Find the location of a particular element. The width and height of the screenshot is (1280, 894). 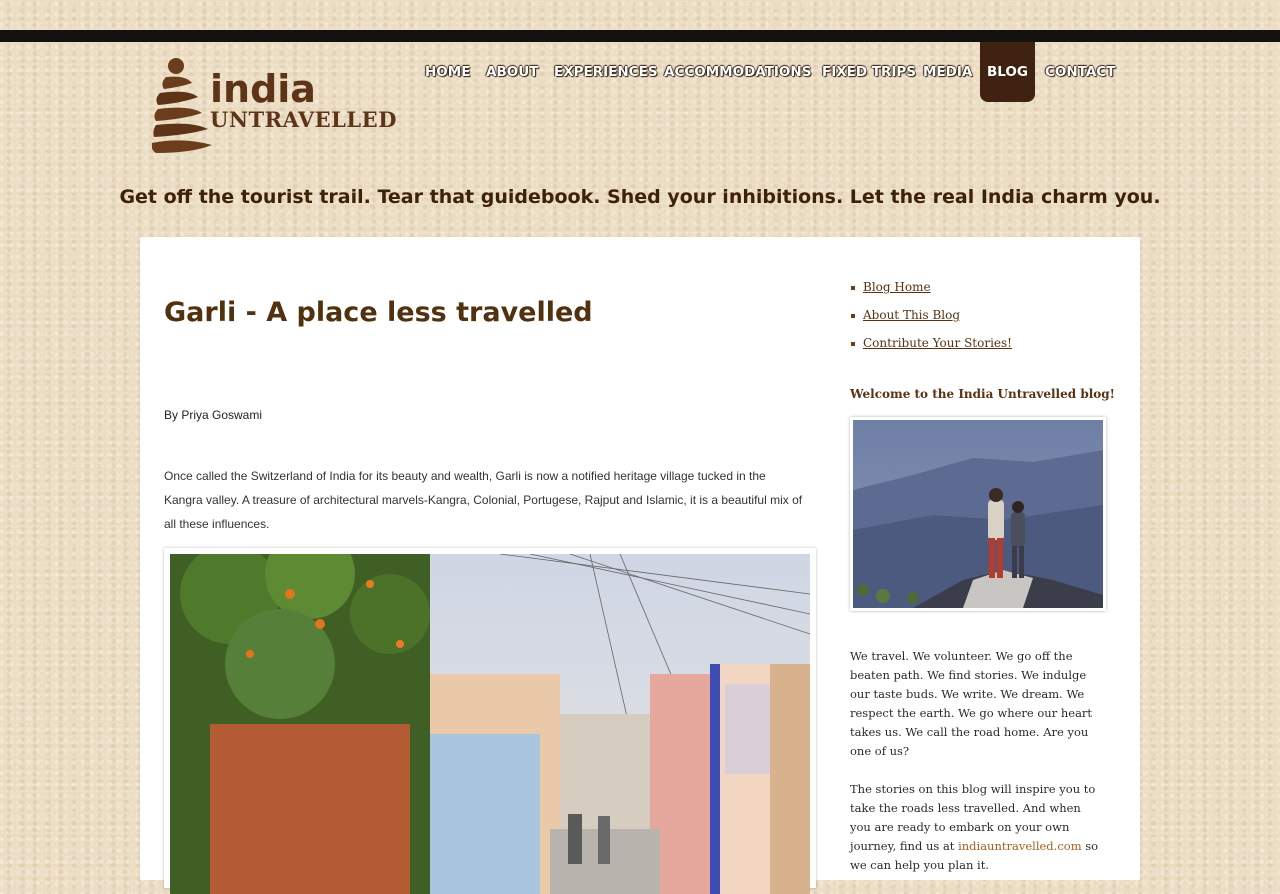

sidebar-link-blog-home: Blog Home is located at coordinates (897, 287).